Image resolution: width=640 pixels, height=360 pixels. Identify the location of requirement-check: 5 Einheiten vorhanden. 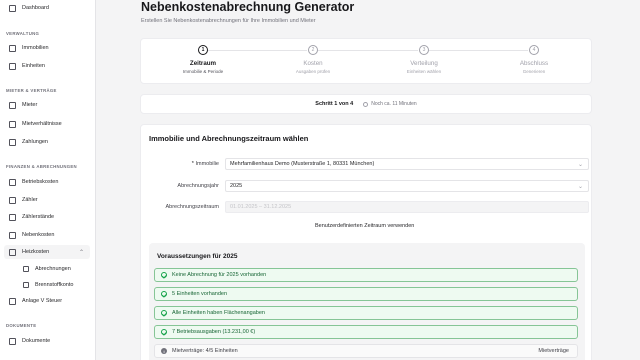
(366, 294).